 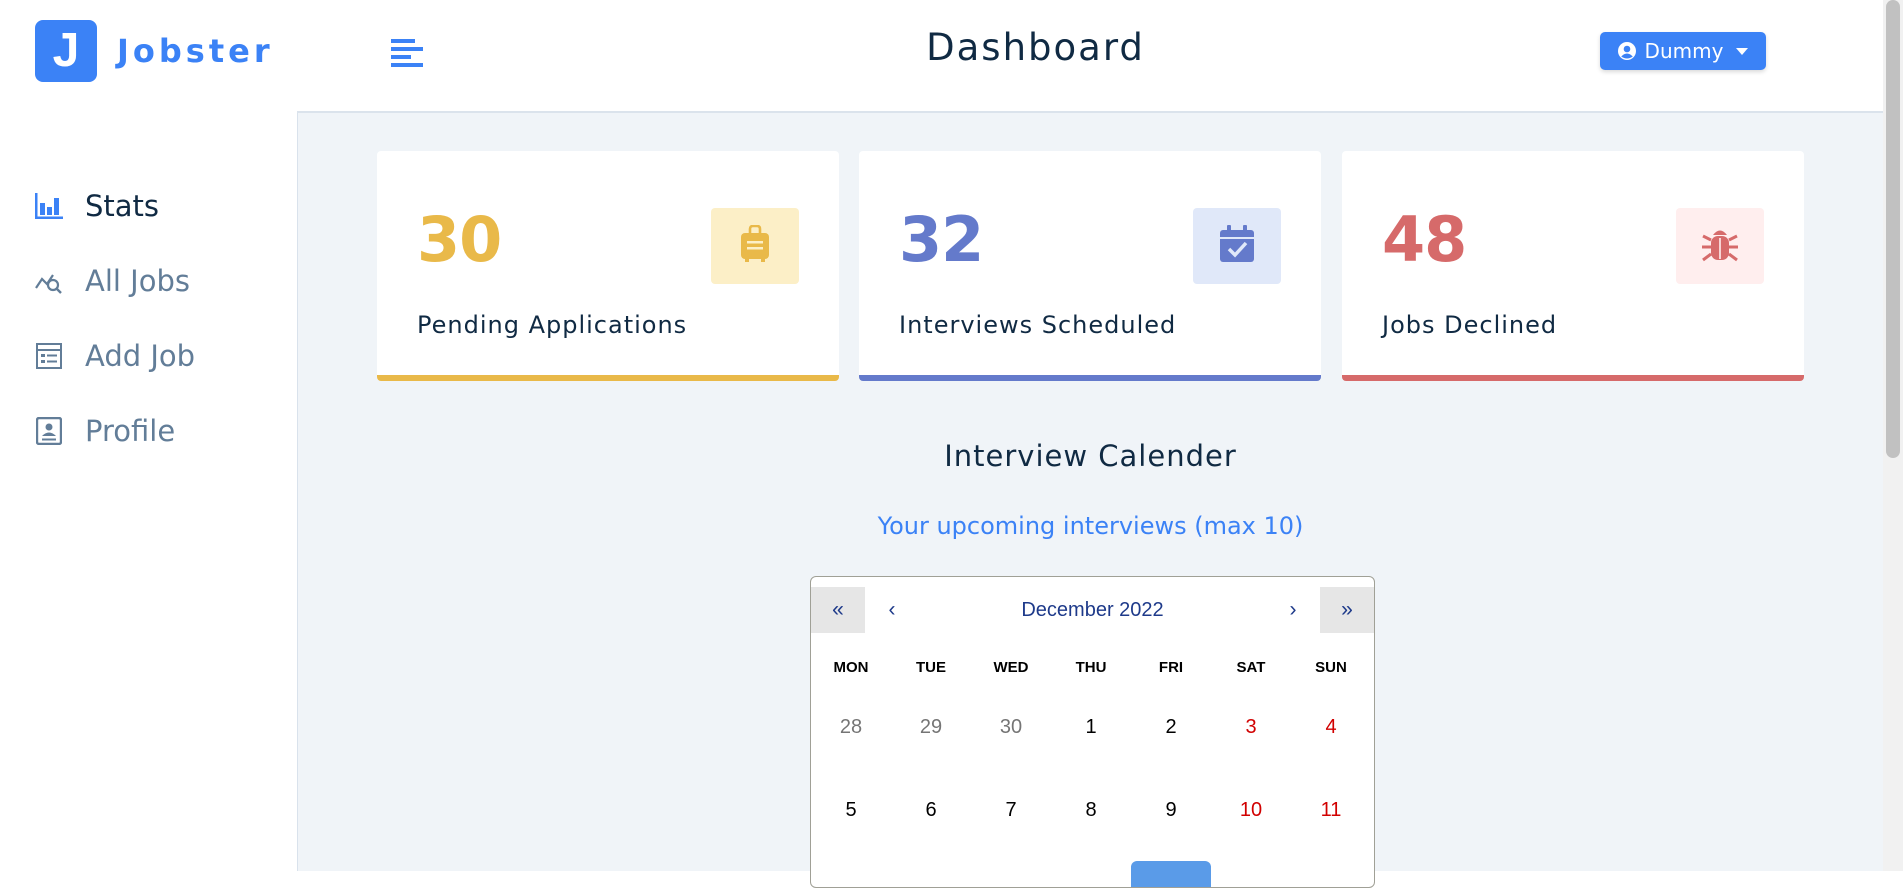 What do you see at coordinates (459, 239) in the screenshot?
I see `stat-count: 30` at bounding box center [459, 239].